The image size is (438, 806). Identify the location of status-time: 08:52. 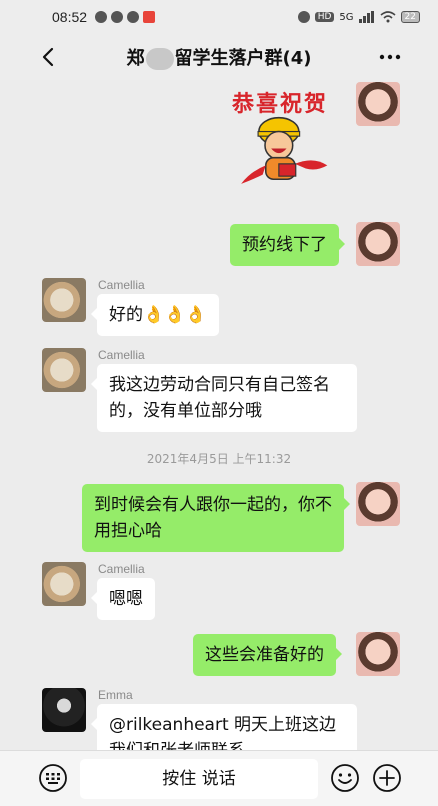
(70, 17).